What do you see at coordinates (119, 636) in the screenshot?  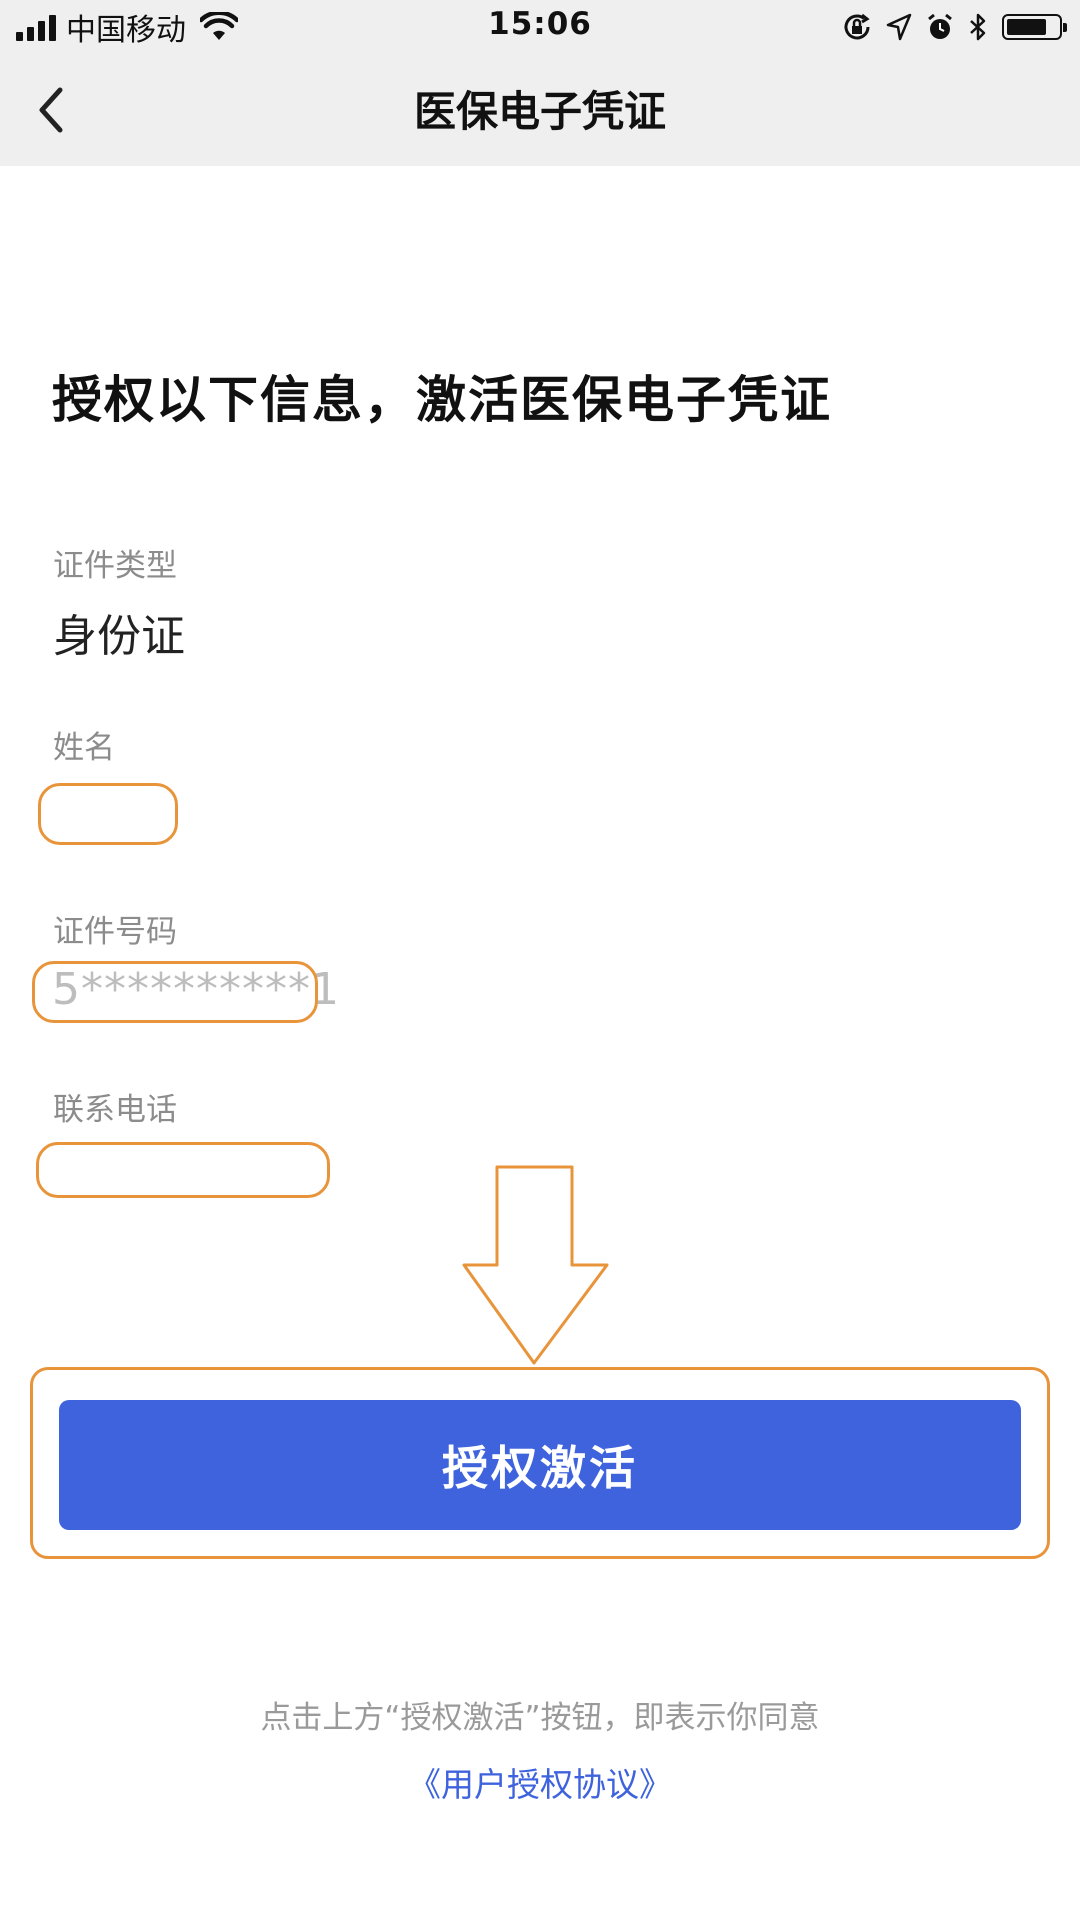 I see `id-type-value: 身份证` at bounding box center [119, 636].